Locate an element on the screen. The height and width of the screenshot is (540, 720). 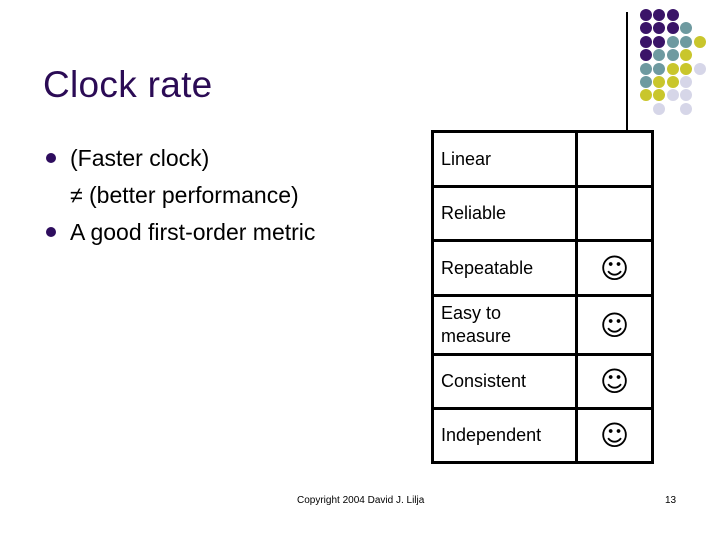
slide-title: Clock rate is located at coordinates (128, 84).